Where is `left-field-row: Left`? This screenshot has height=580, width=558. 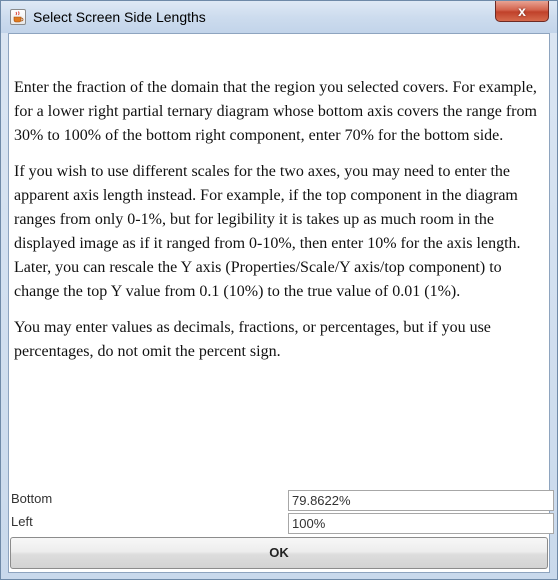 left-field-row: Left is located at coordinates (281, 523).